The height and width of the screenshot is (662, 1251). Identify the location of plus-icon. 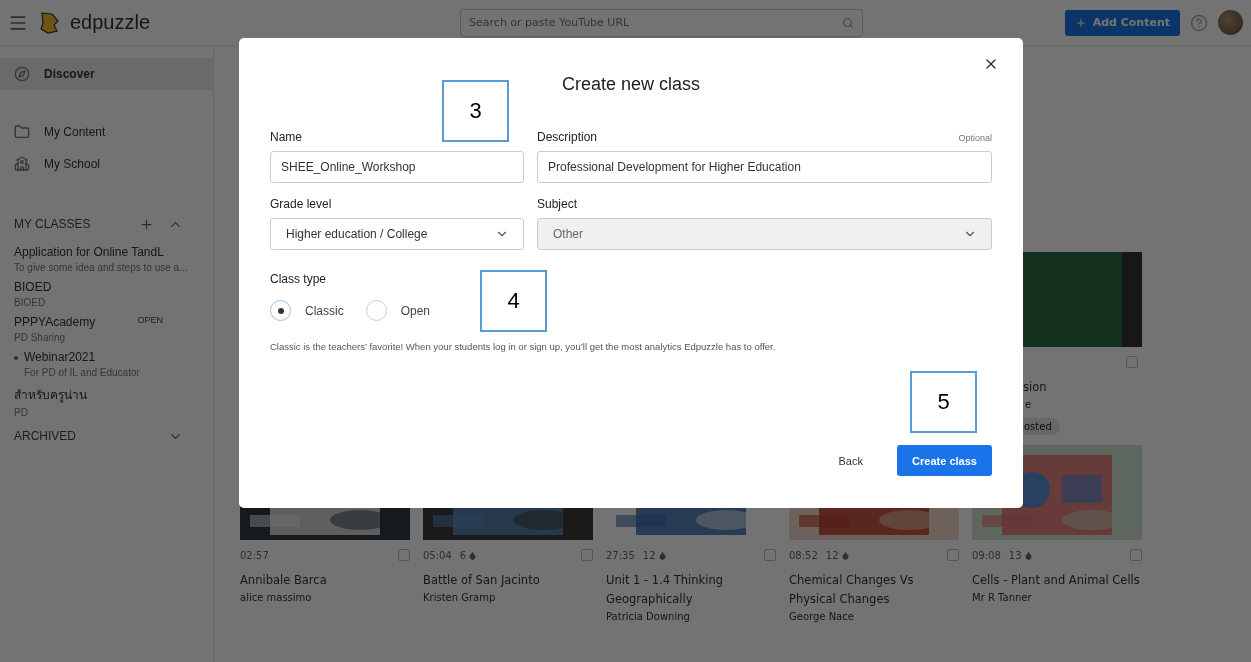
(1080, 22).